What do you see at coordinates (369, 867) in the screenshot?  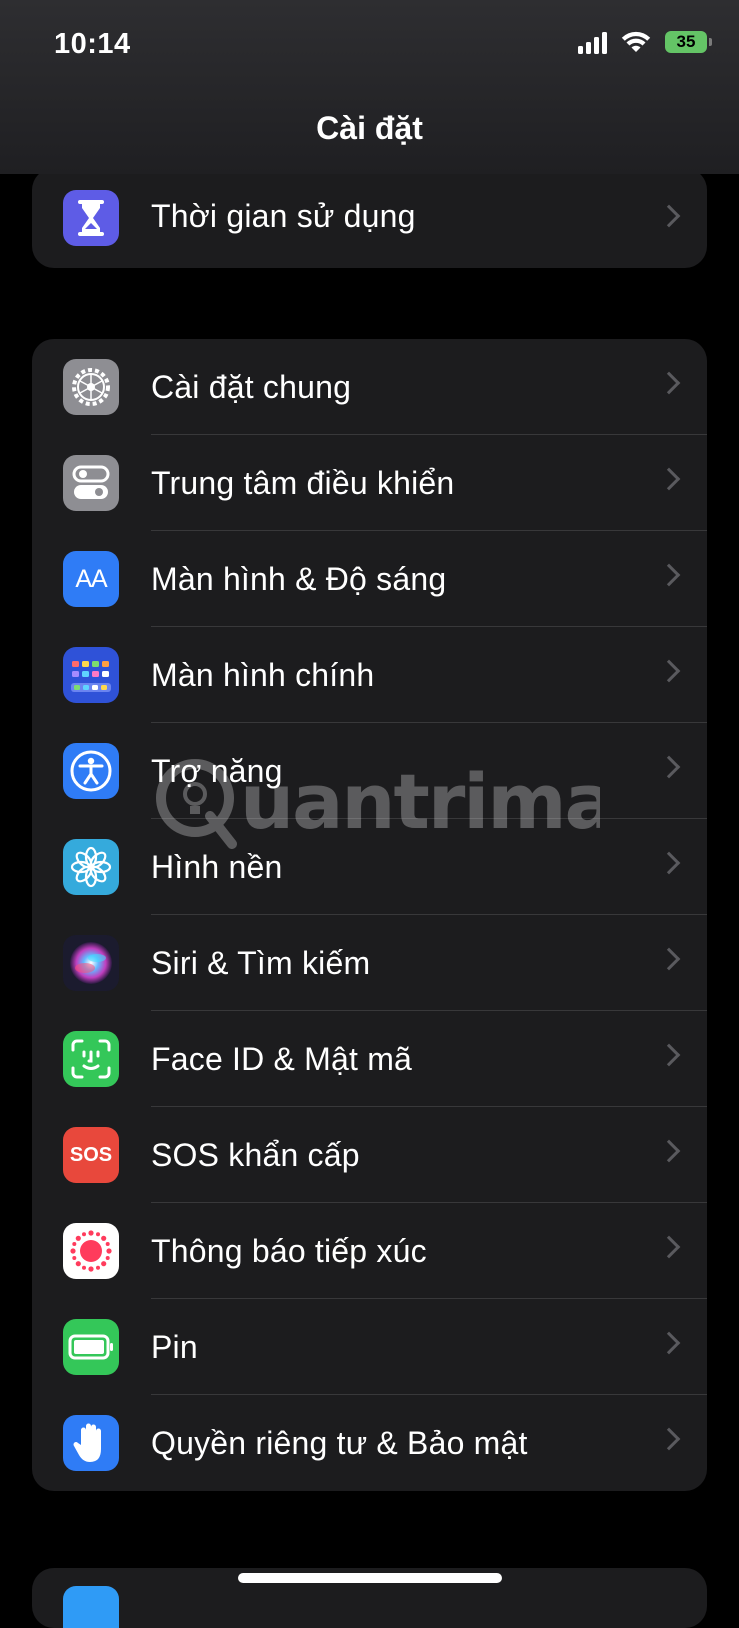 I see `settings-row-wallpaper: Hình nền` at bounding box center [369, 867].